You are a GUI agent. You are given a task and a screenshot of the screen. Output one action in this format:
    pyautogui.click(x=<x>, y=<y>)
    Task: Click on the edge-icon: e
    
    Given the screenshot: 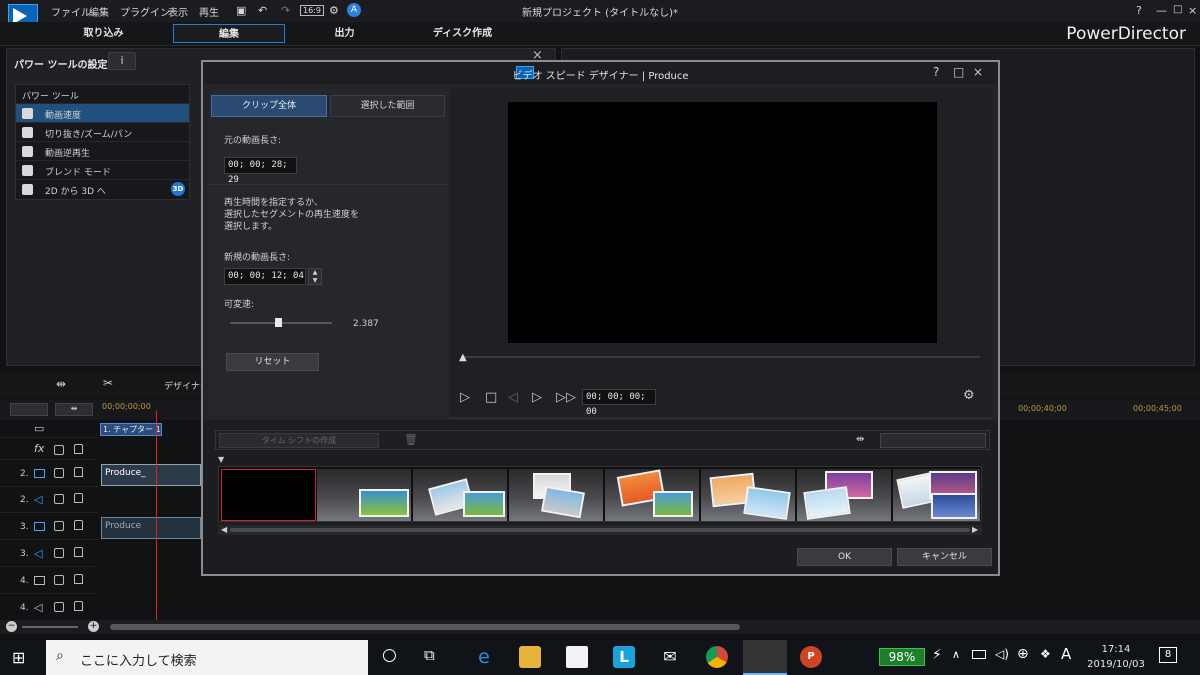 What is the action you would take?
    pyautogui.click(x=484, y=657)
    